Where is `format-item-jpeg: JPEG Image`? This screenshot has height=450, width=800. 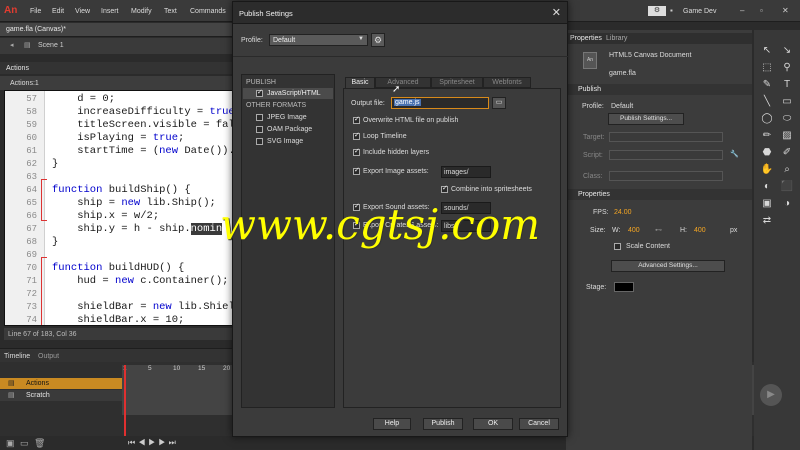 format-item-jpeg: JPEG Image is located at coordinates (287, 117).